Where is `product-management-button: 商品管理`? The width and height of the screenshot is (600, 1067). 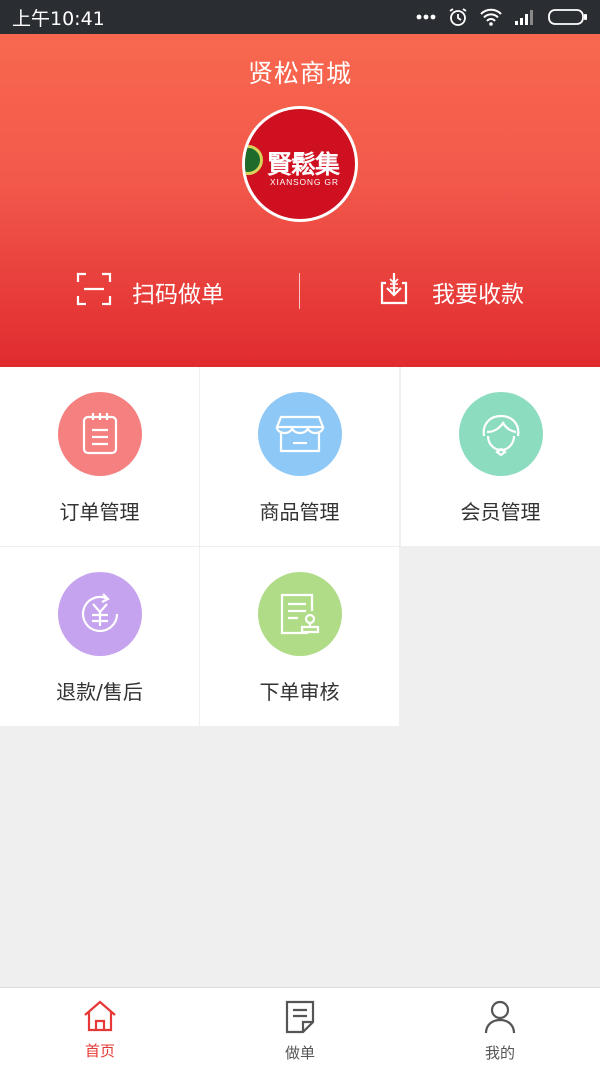
product-management-button: 商品管理 is located at coordinates (299, 456).